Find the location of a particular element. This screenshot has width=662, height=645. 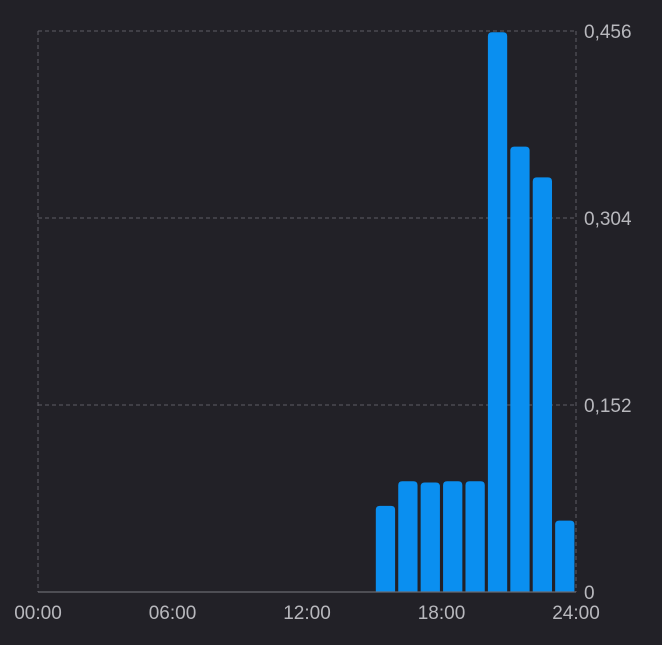

y-tick-label: 0,304 is located at coordinates (608, 219).